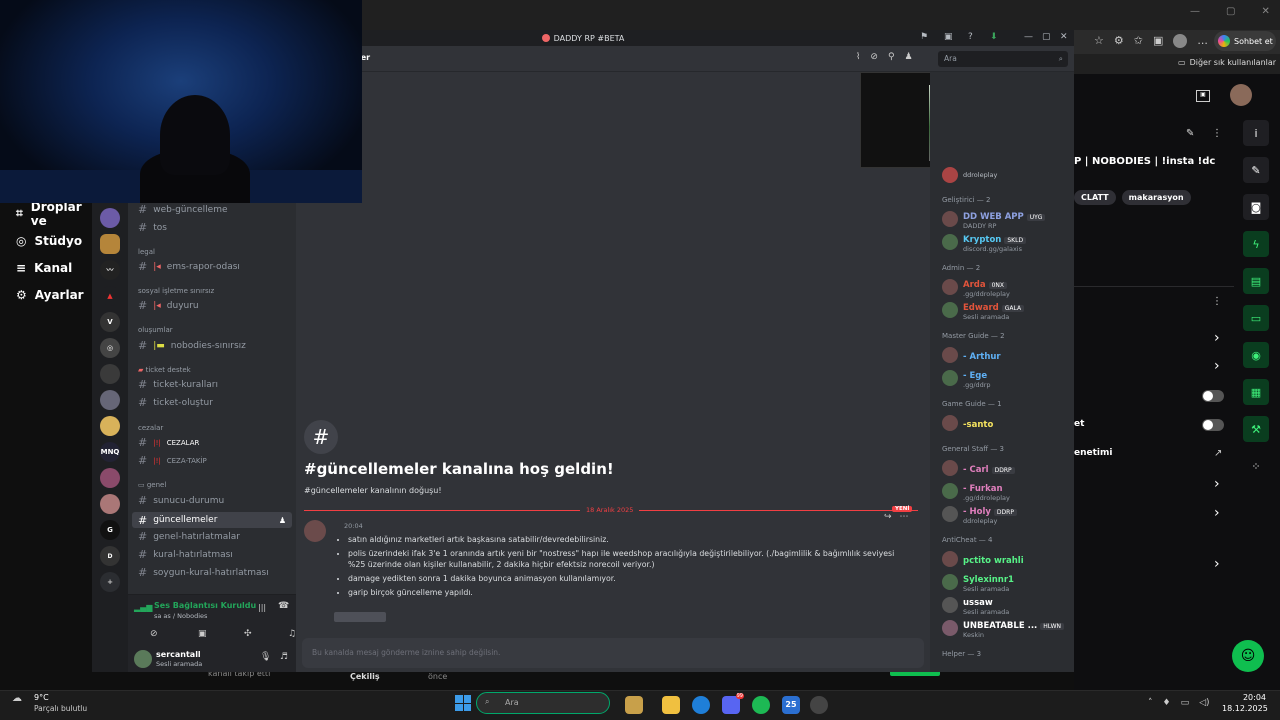 The height and width of the screenshot is (720, 1280). Describe the element at coordinates (168, 442) in the screenshot. I see `channel-item: # |!| CEZALAR` at that location.